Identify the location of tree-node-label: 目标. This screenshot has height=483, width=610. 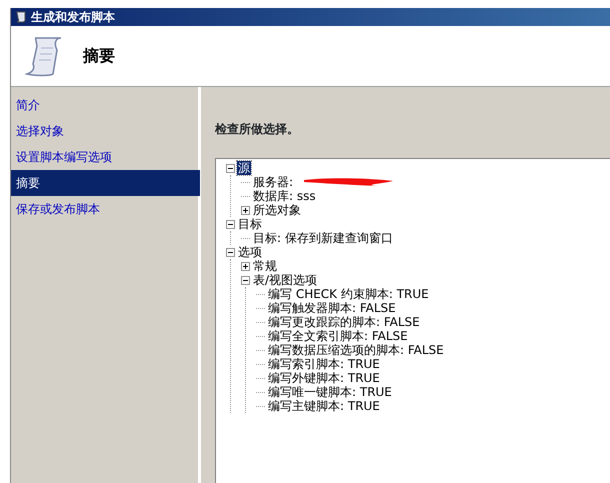
(250, 224).